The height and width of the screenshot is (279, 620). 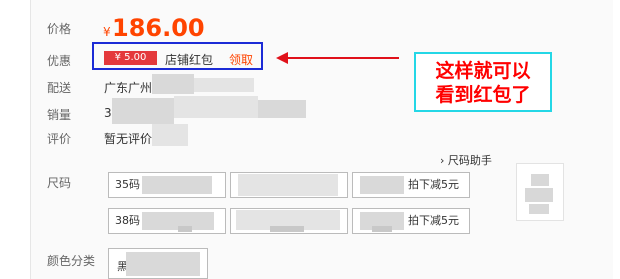 What do you see at coordinates (127, 220) in the screenshot?
I see `size-option-text: 38码` at bounding box center [127, 220].